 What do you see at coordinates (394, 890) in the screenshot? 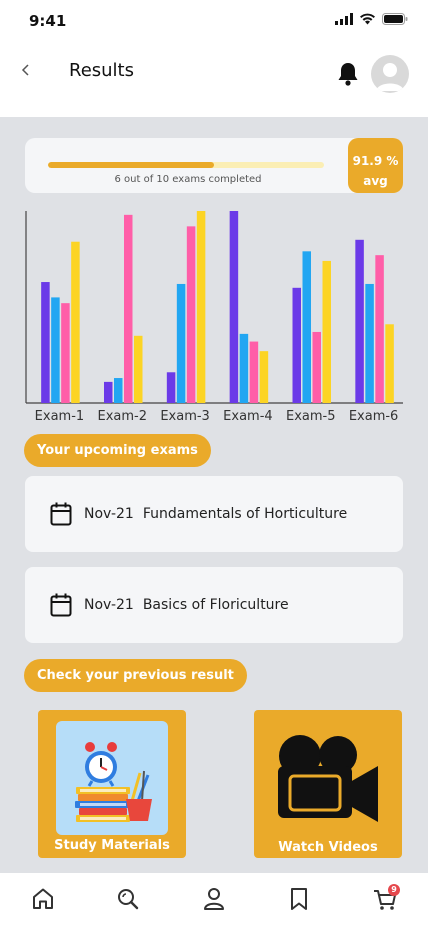
I see `cart-count-badge: 9` at bounding box center [394, 890].